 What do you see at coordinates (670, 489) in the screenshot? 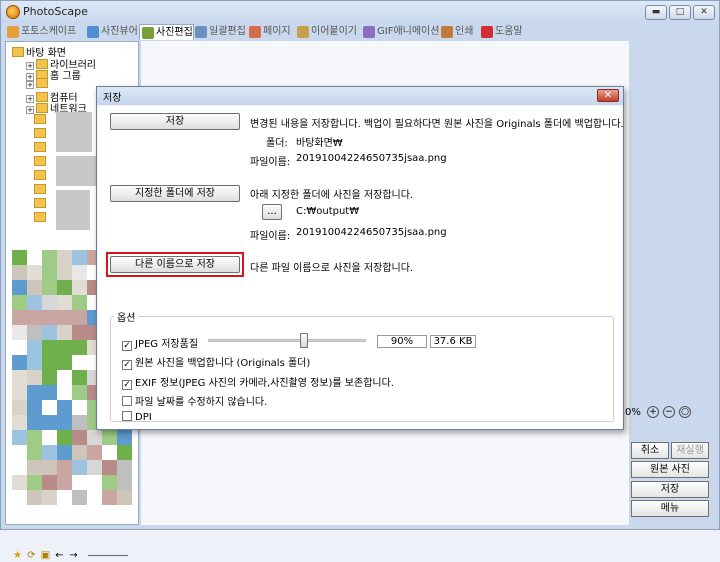
I see `save-button: 저장` at bounding box center [670, 489].